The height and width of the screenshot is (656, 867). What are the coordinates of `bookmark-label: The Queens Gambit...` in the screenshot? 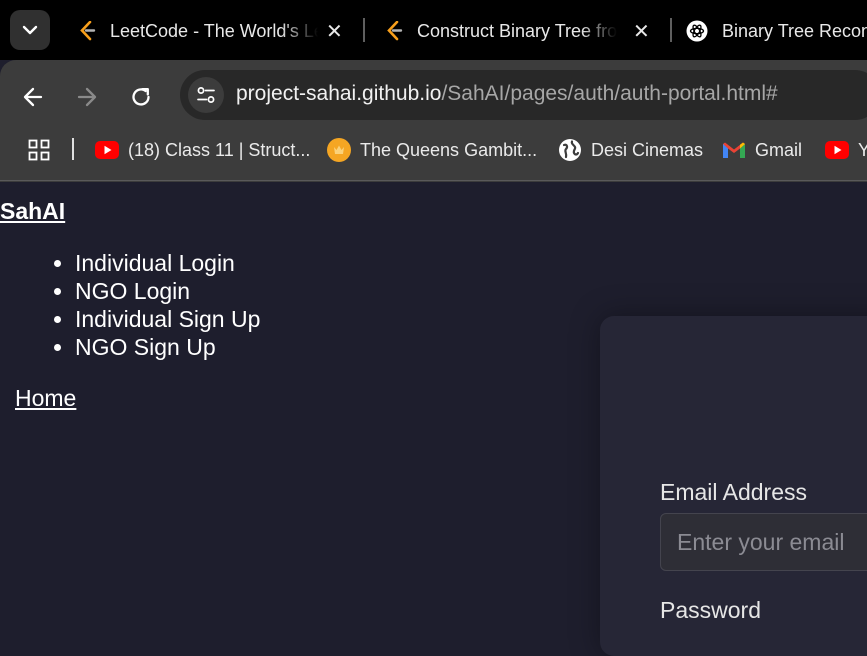 It's located at (449, 149).